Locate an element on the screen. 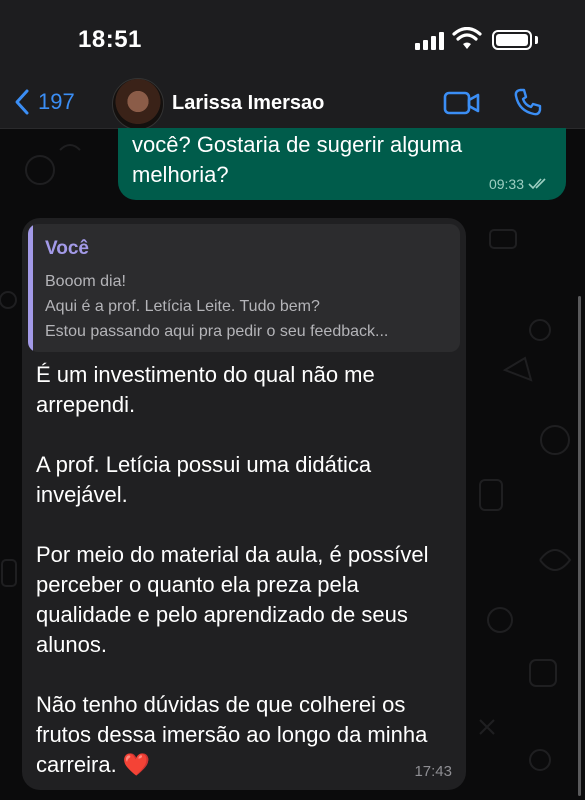 The width and height of the screenshot is (585, 800). status-bar: 18:51 is located at coordinates (292, 40).